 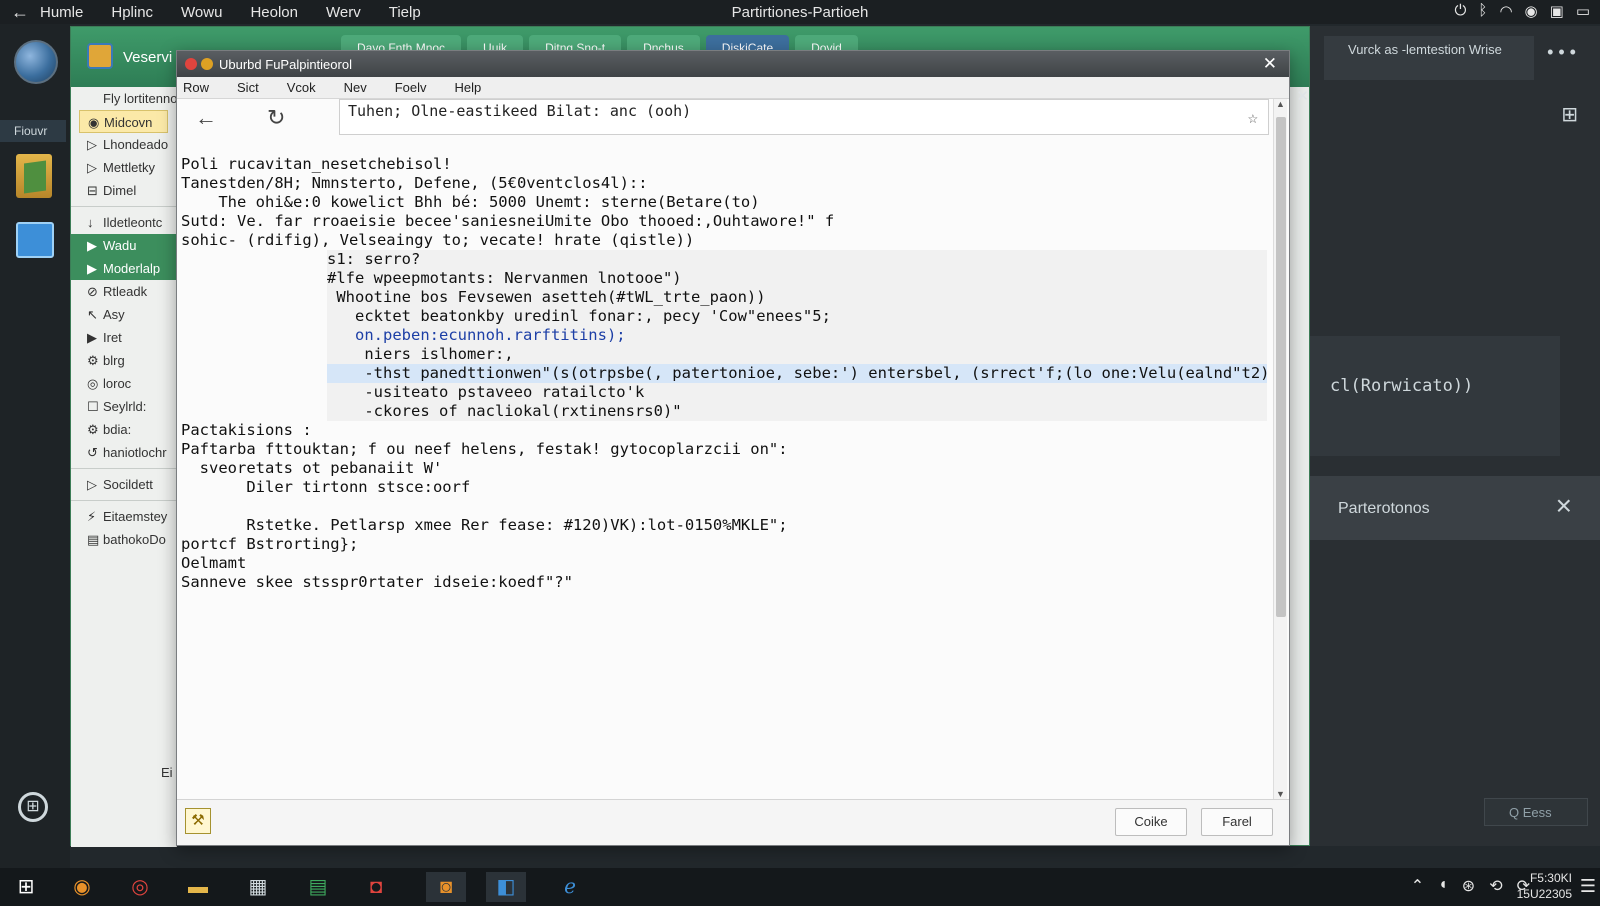 What do you see at coordinates (258, 887) in the screenshot?
I see `calendar-icon: ▦` at bounding box center [258, 887].